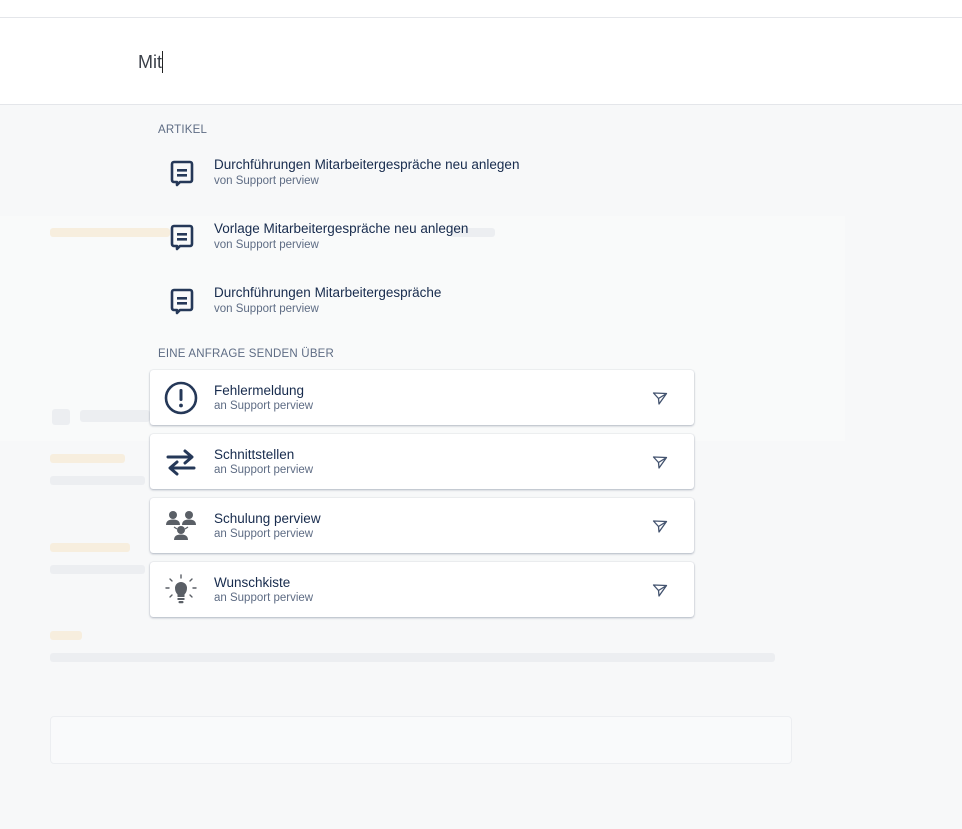  Describe the element at coordinates (328, 292) in the screenshot. I see `article-title: Durchführungen Mitarbeitergespräche` at that location.